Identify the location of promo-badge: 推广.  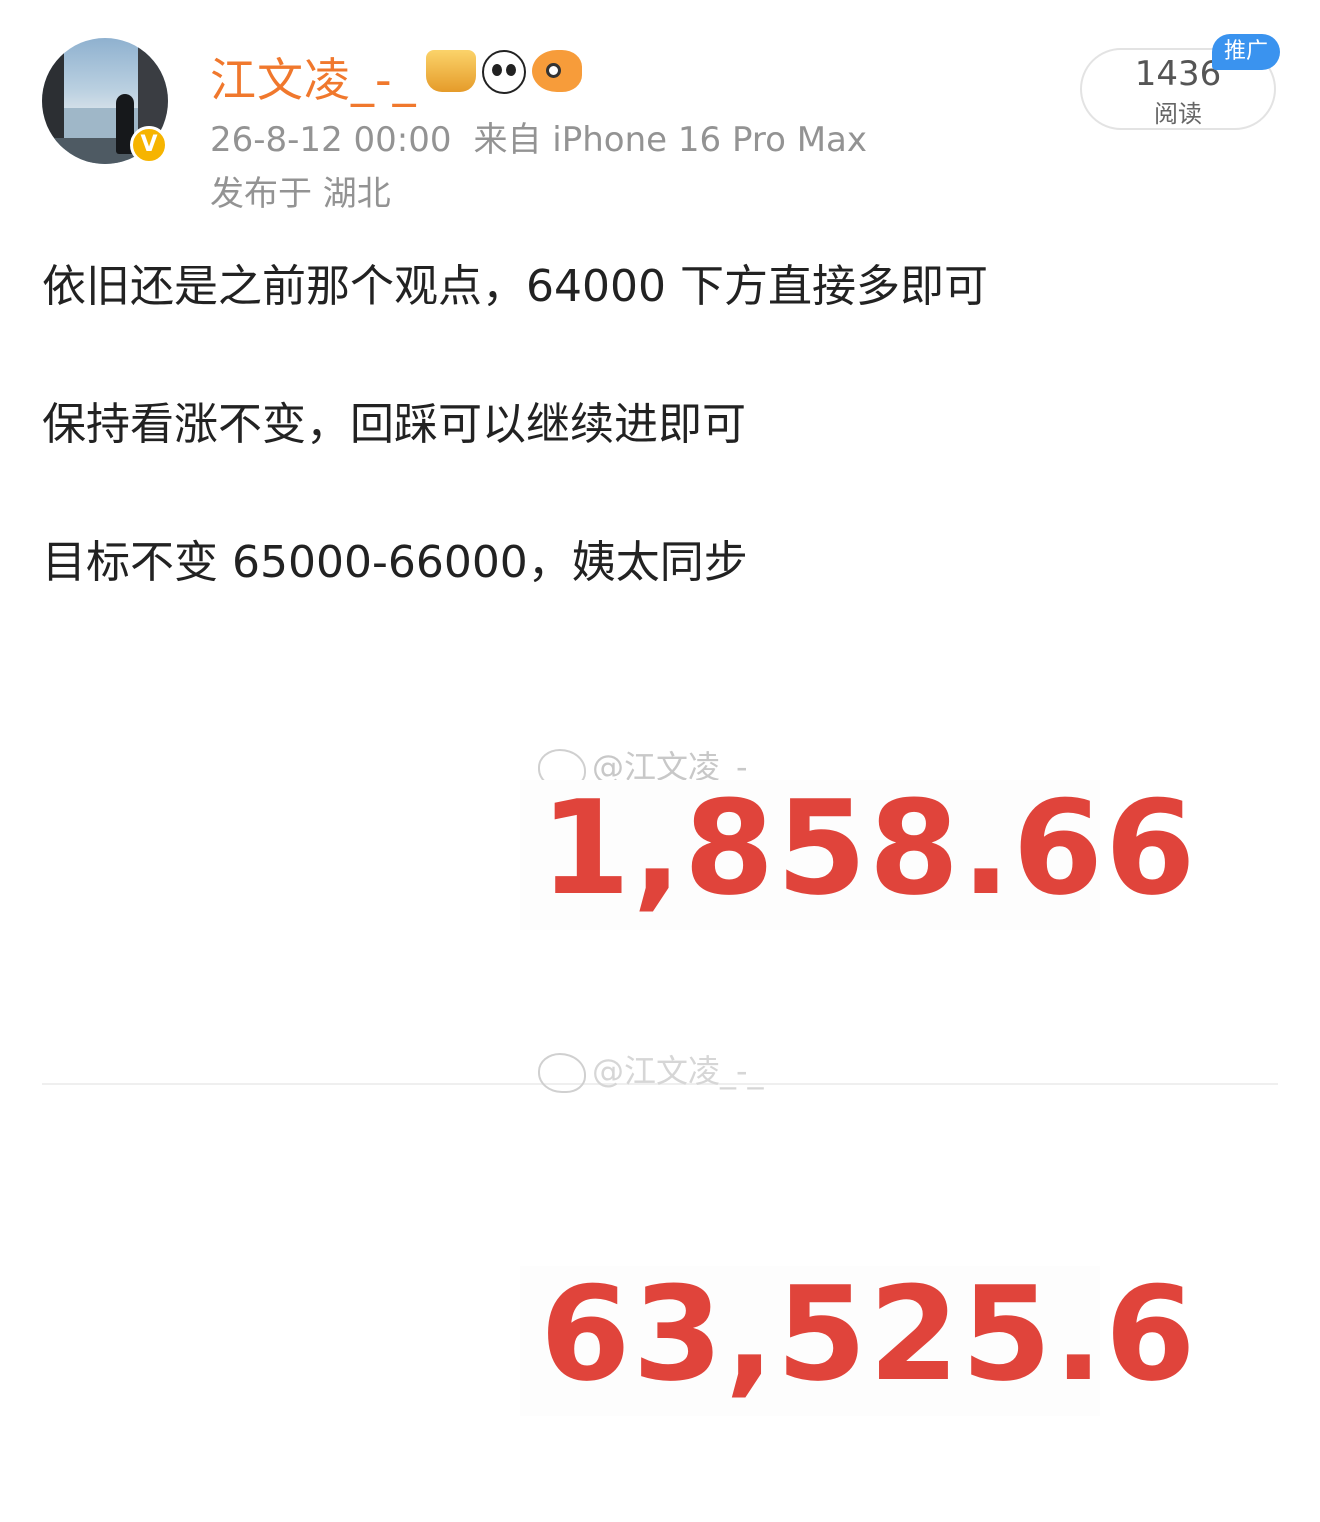
(1246, 52).